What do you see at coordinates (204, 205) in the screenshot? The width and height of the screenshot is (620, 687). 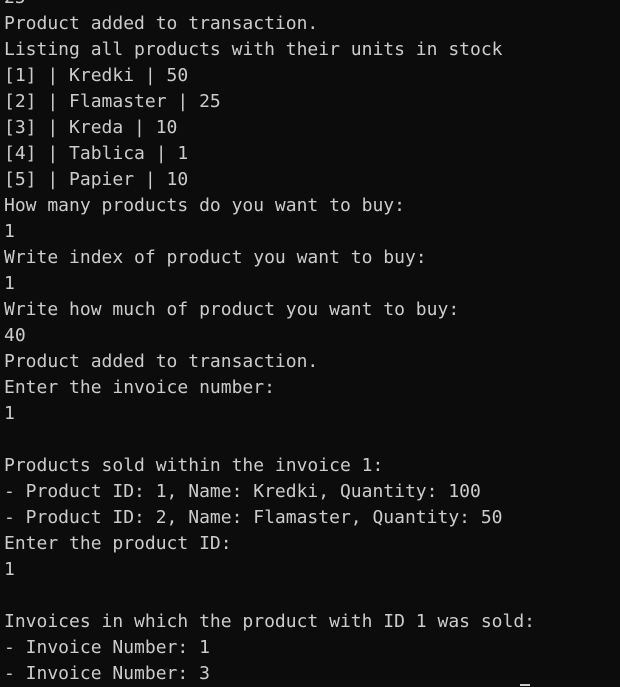 I see `terminal-line: How many products do you want to buy:` at bounding box center [204, 205].